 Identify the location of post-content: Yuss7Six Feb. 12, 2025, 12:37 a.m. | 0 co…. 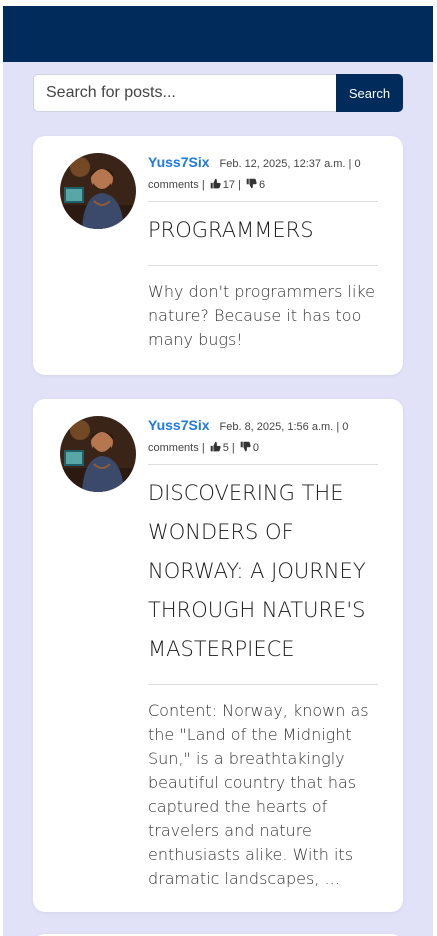
(263, 252).